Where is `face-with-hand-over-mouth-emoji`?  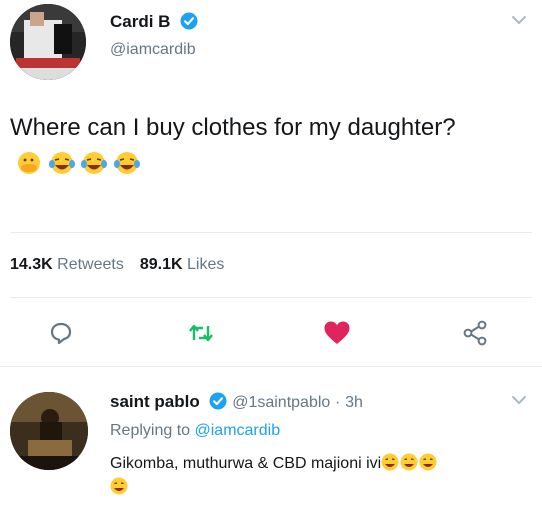 face-with-hand-over-mouth-emoji is located at coordinates (29, 163).